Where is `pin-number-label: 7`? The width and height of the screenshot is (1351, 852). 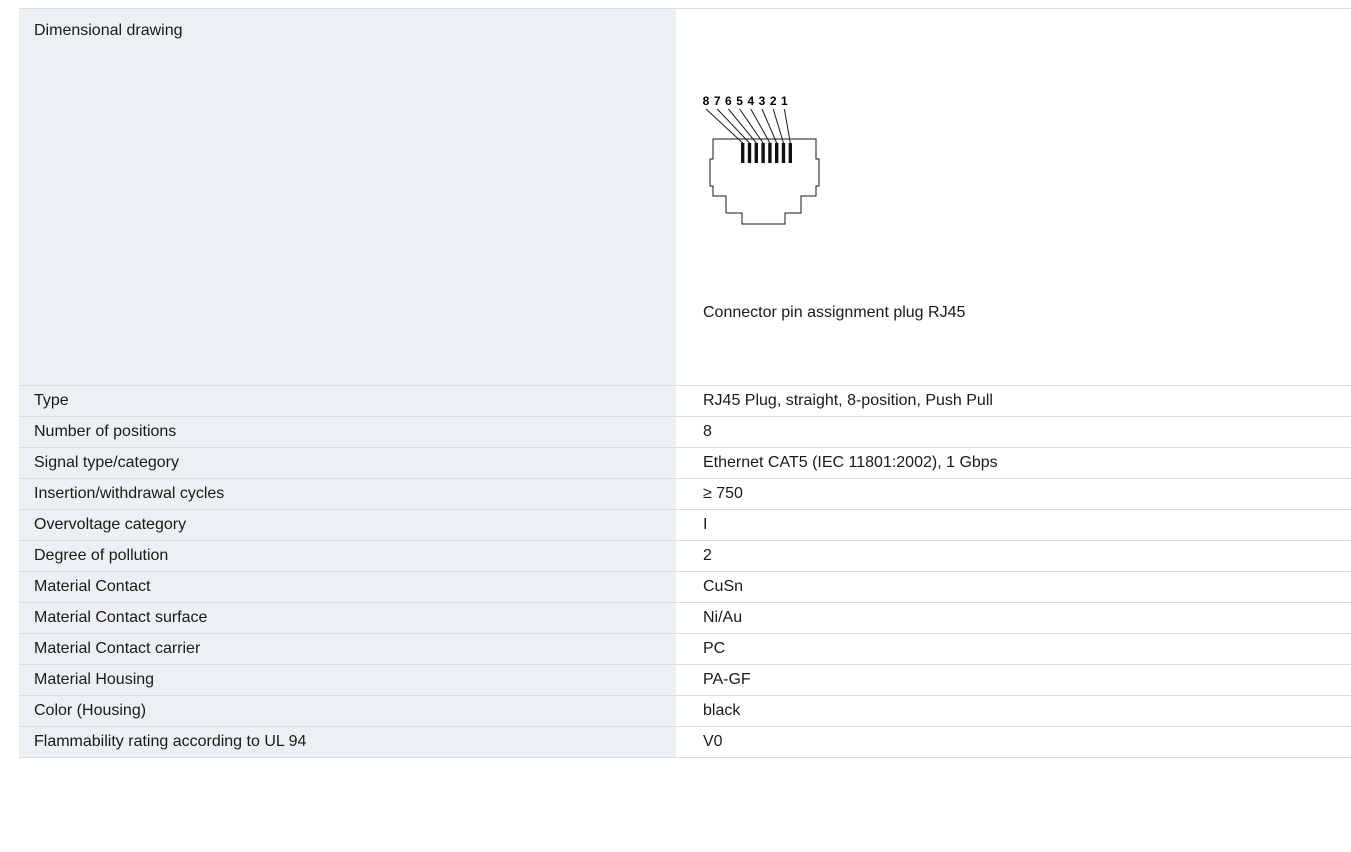 pin-number-label: 7 is located at coordinates (717, 101).